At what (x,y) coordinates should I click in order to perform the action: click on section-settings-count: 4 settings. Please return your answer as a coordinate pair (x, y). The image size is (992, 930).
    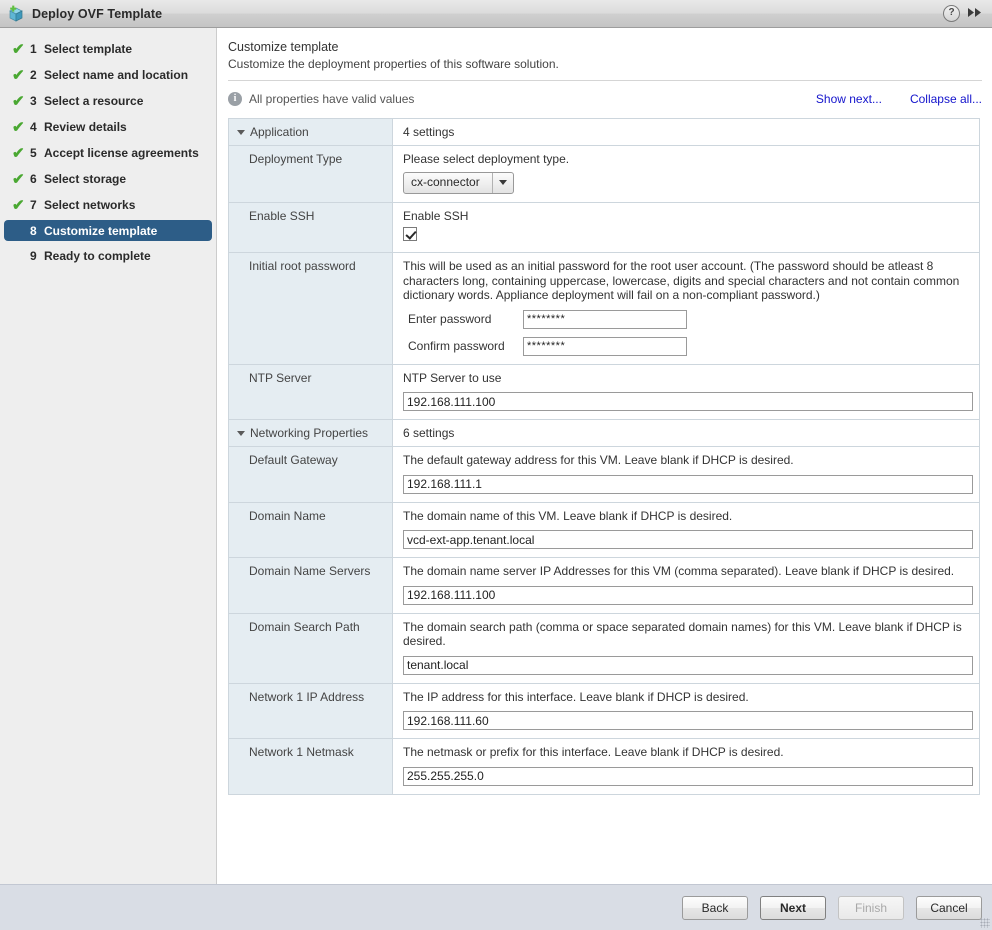
    Looking at the image, I should click on (686, 132).